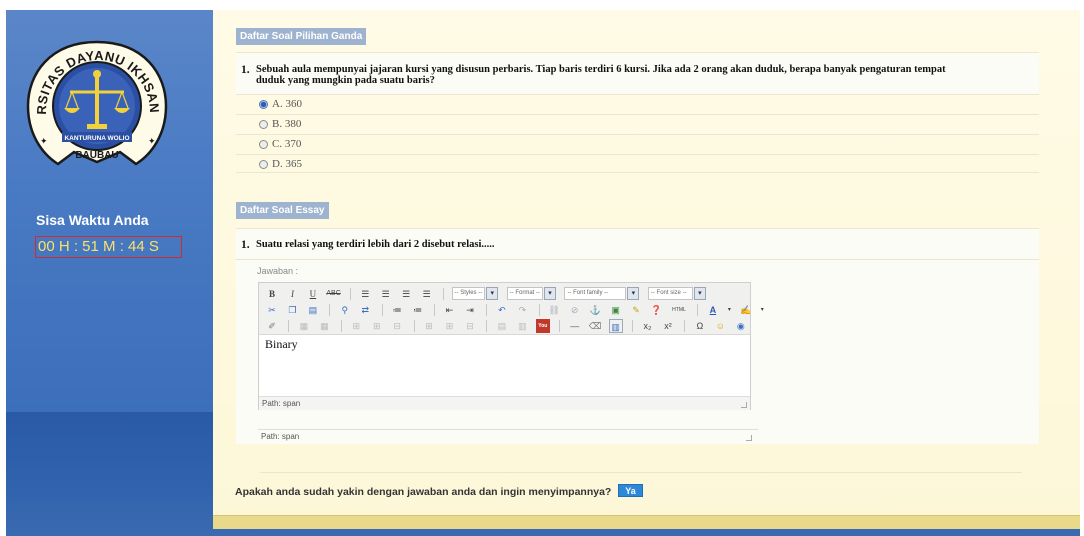 The height and width of the screenshot is (536, 1084). What do you see at coordinates (245, 70) in the screenshot?
I see `mc-question-number: 1.` at bounding box center [245, 70].